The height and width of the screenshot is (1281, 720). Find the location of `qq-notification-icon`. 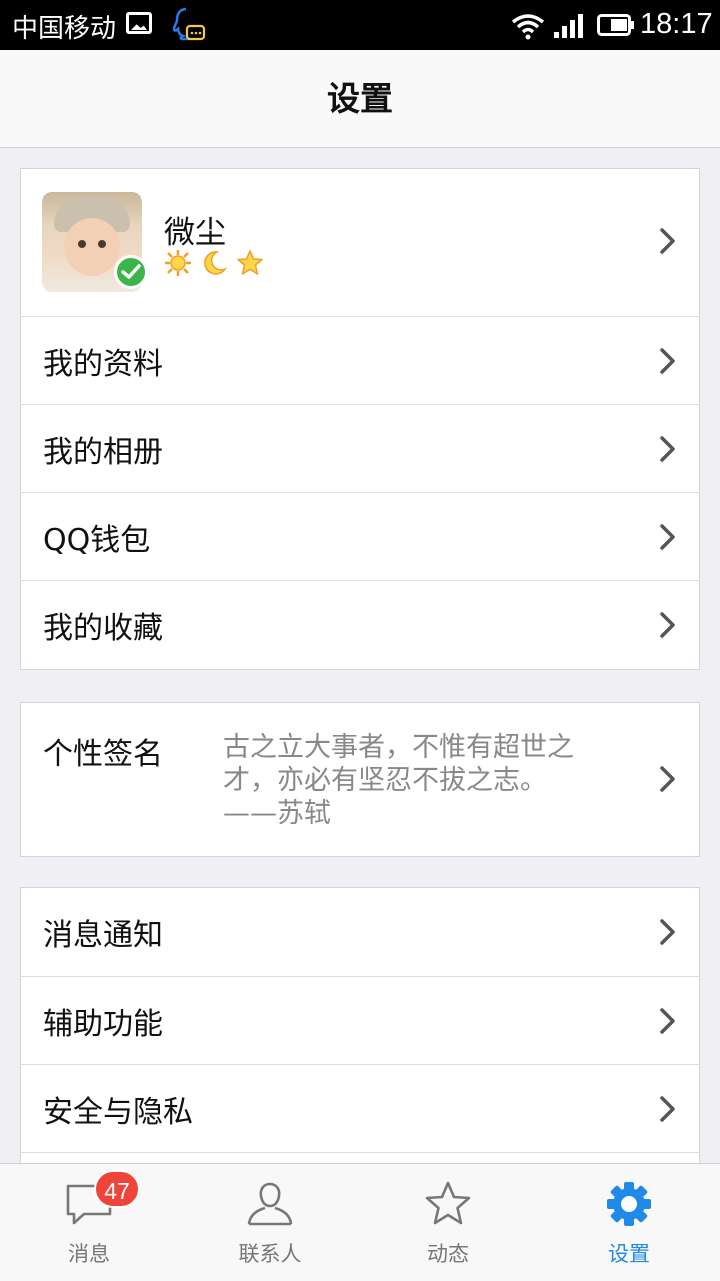

qq-notification-icon is located at coordinates (188, 25).